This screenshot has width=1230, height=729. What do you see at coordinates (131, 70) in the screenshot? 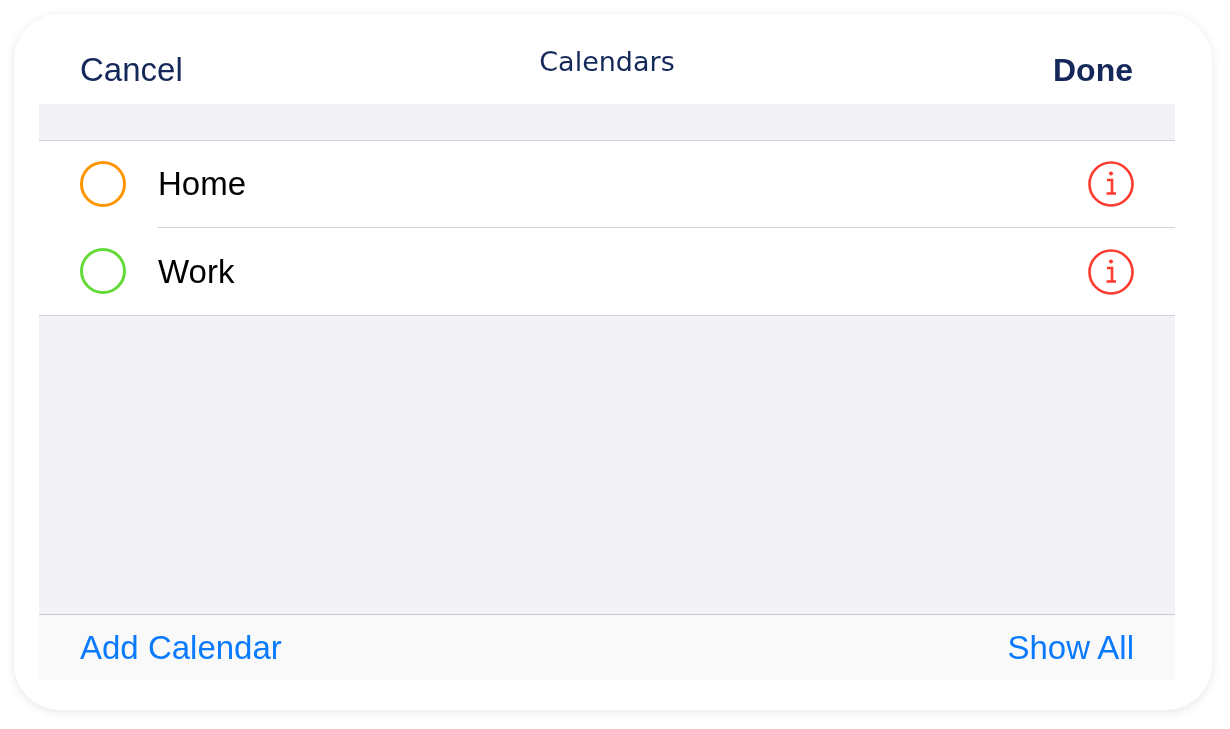
I see `cancel-button: Cancel` at bounding box center [131, 70].